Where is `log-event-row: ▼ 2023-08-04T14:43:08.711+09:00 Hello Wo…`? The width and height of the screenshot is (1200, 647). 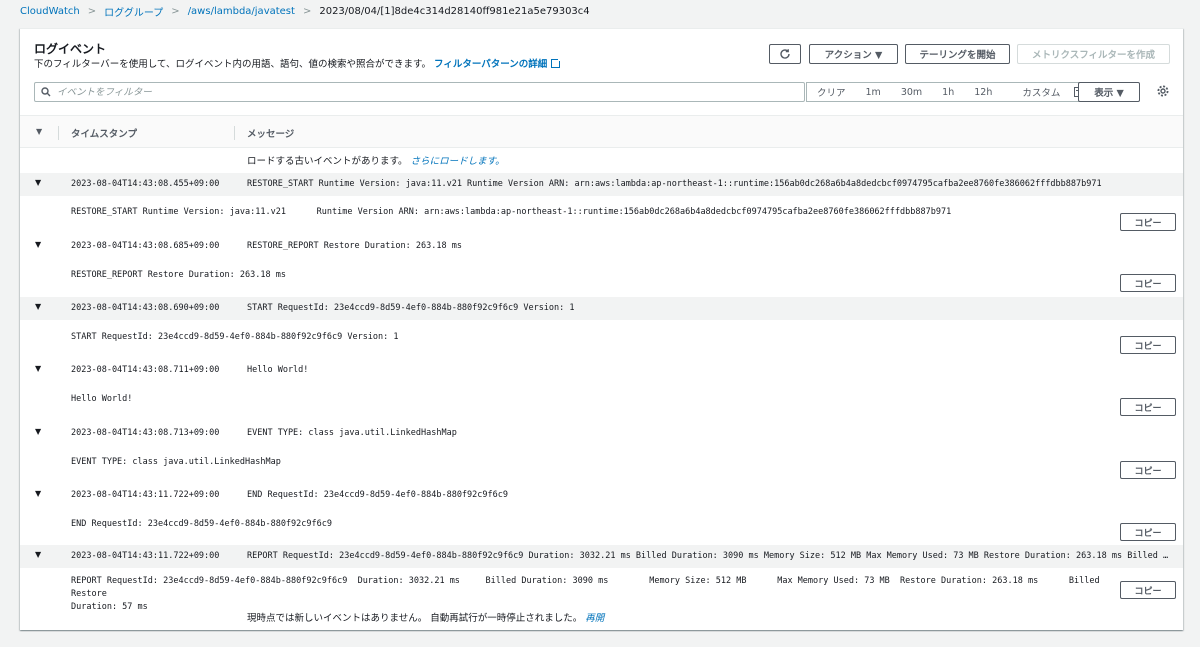
log-event-row: ▼ 2023-08-04T14:43:08.711+09:00 Hello Wo… is located at coordinates (601, 390).